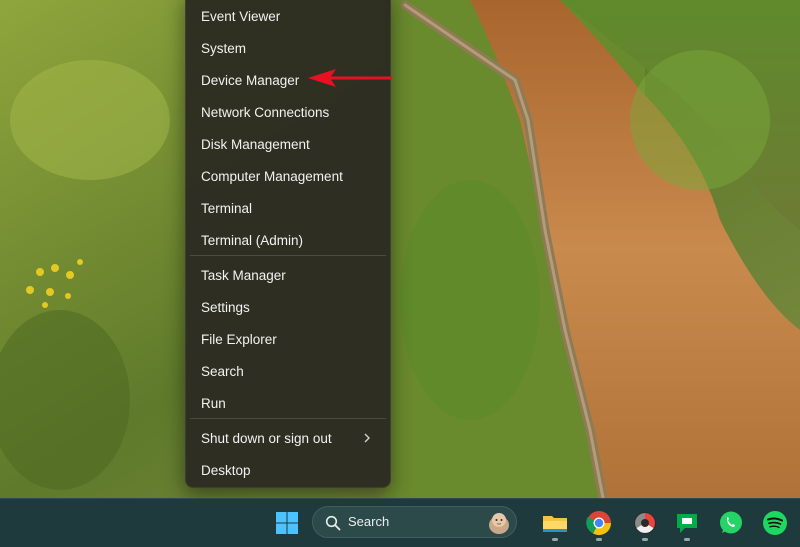 Image resolution: width=800 pixels, height=547 pixels. Describe the element at coordinates (225, 307) in the screenshot. I see `menu-item-label: Settings` at that location.